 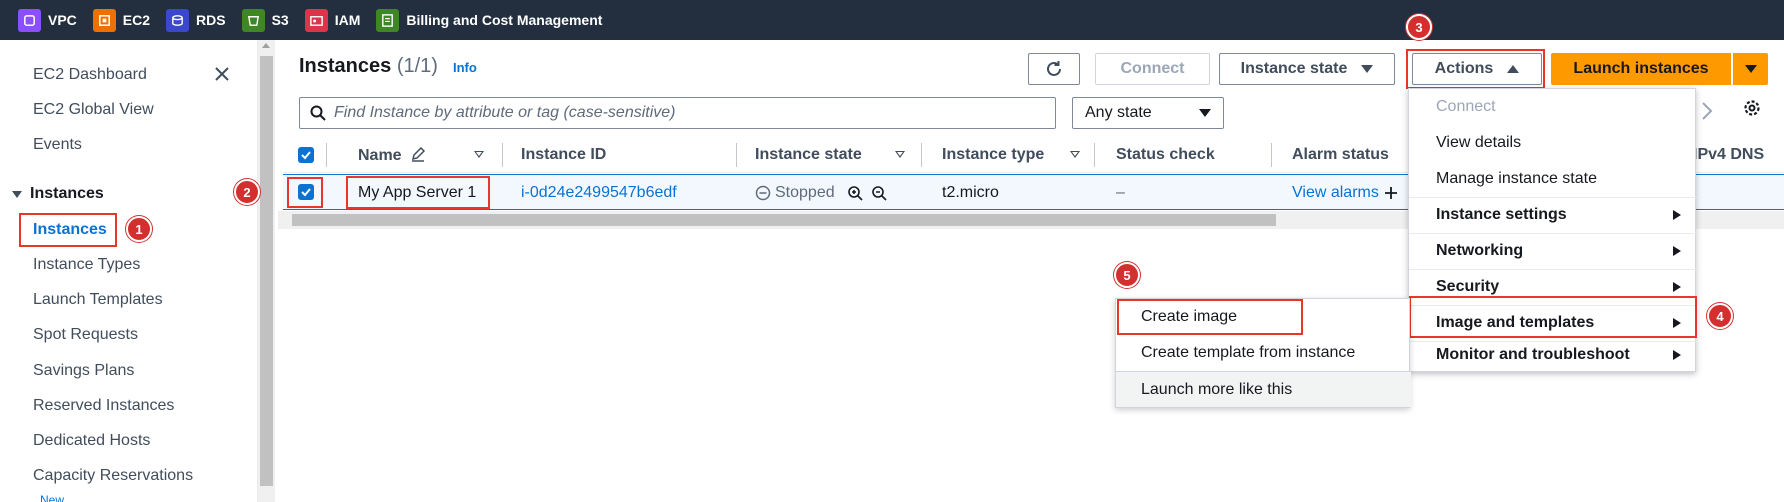 What do you see at coordinates (29, 20) in the screenshot?
I see `vpc-icon` at bounding box center [29, 20].